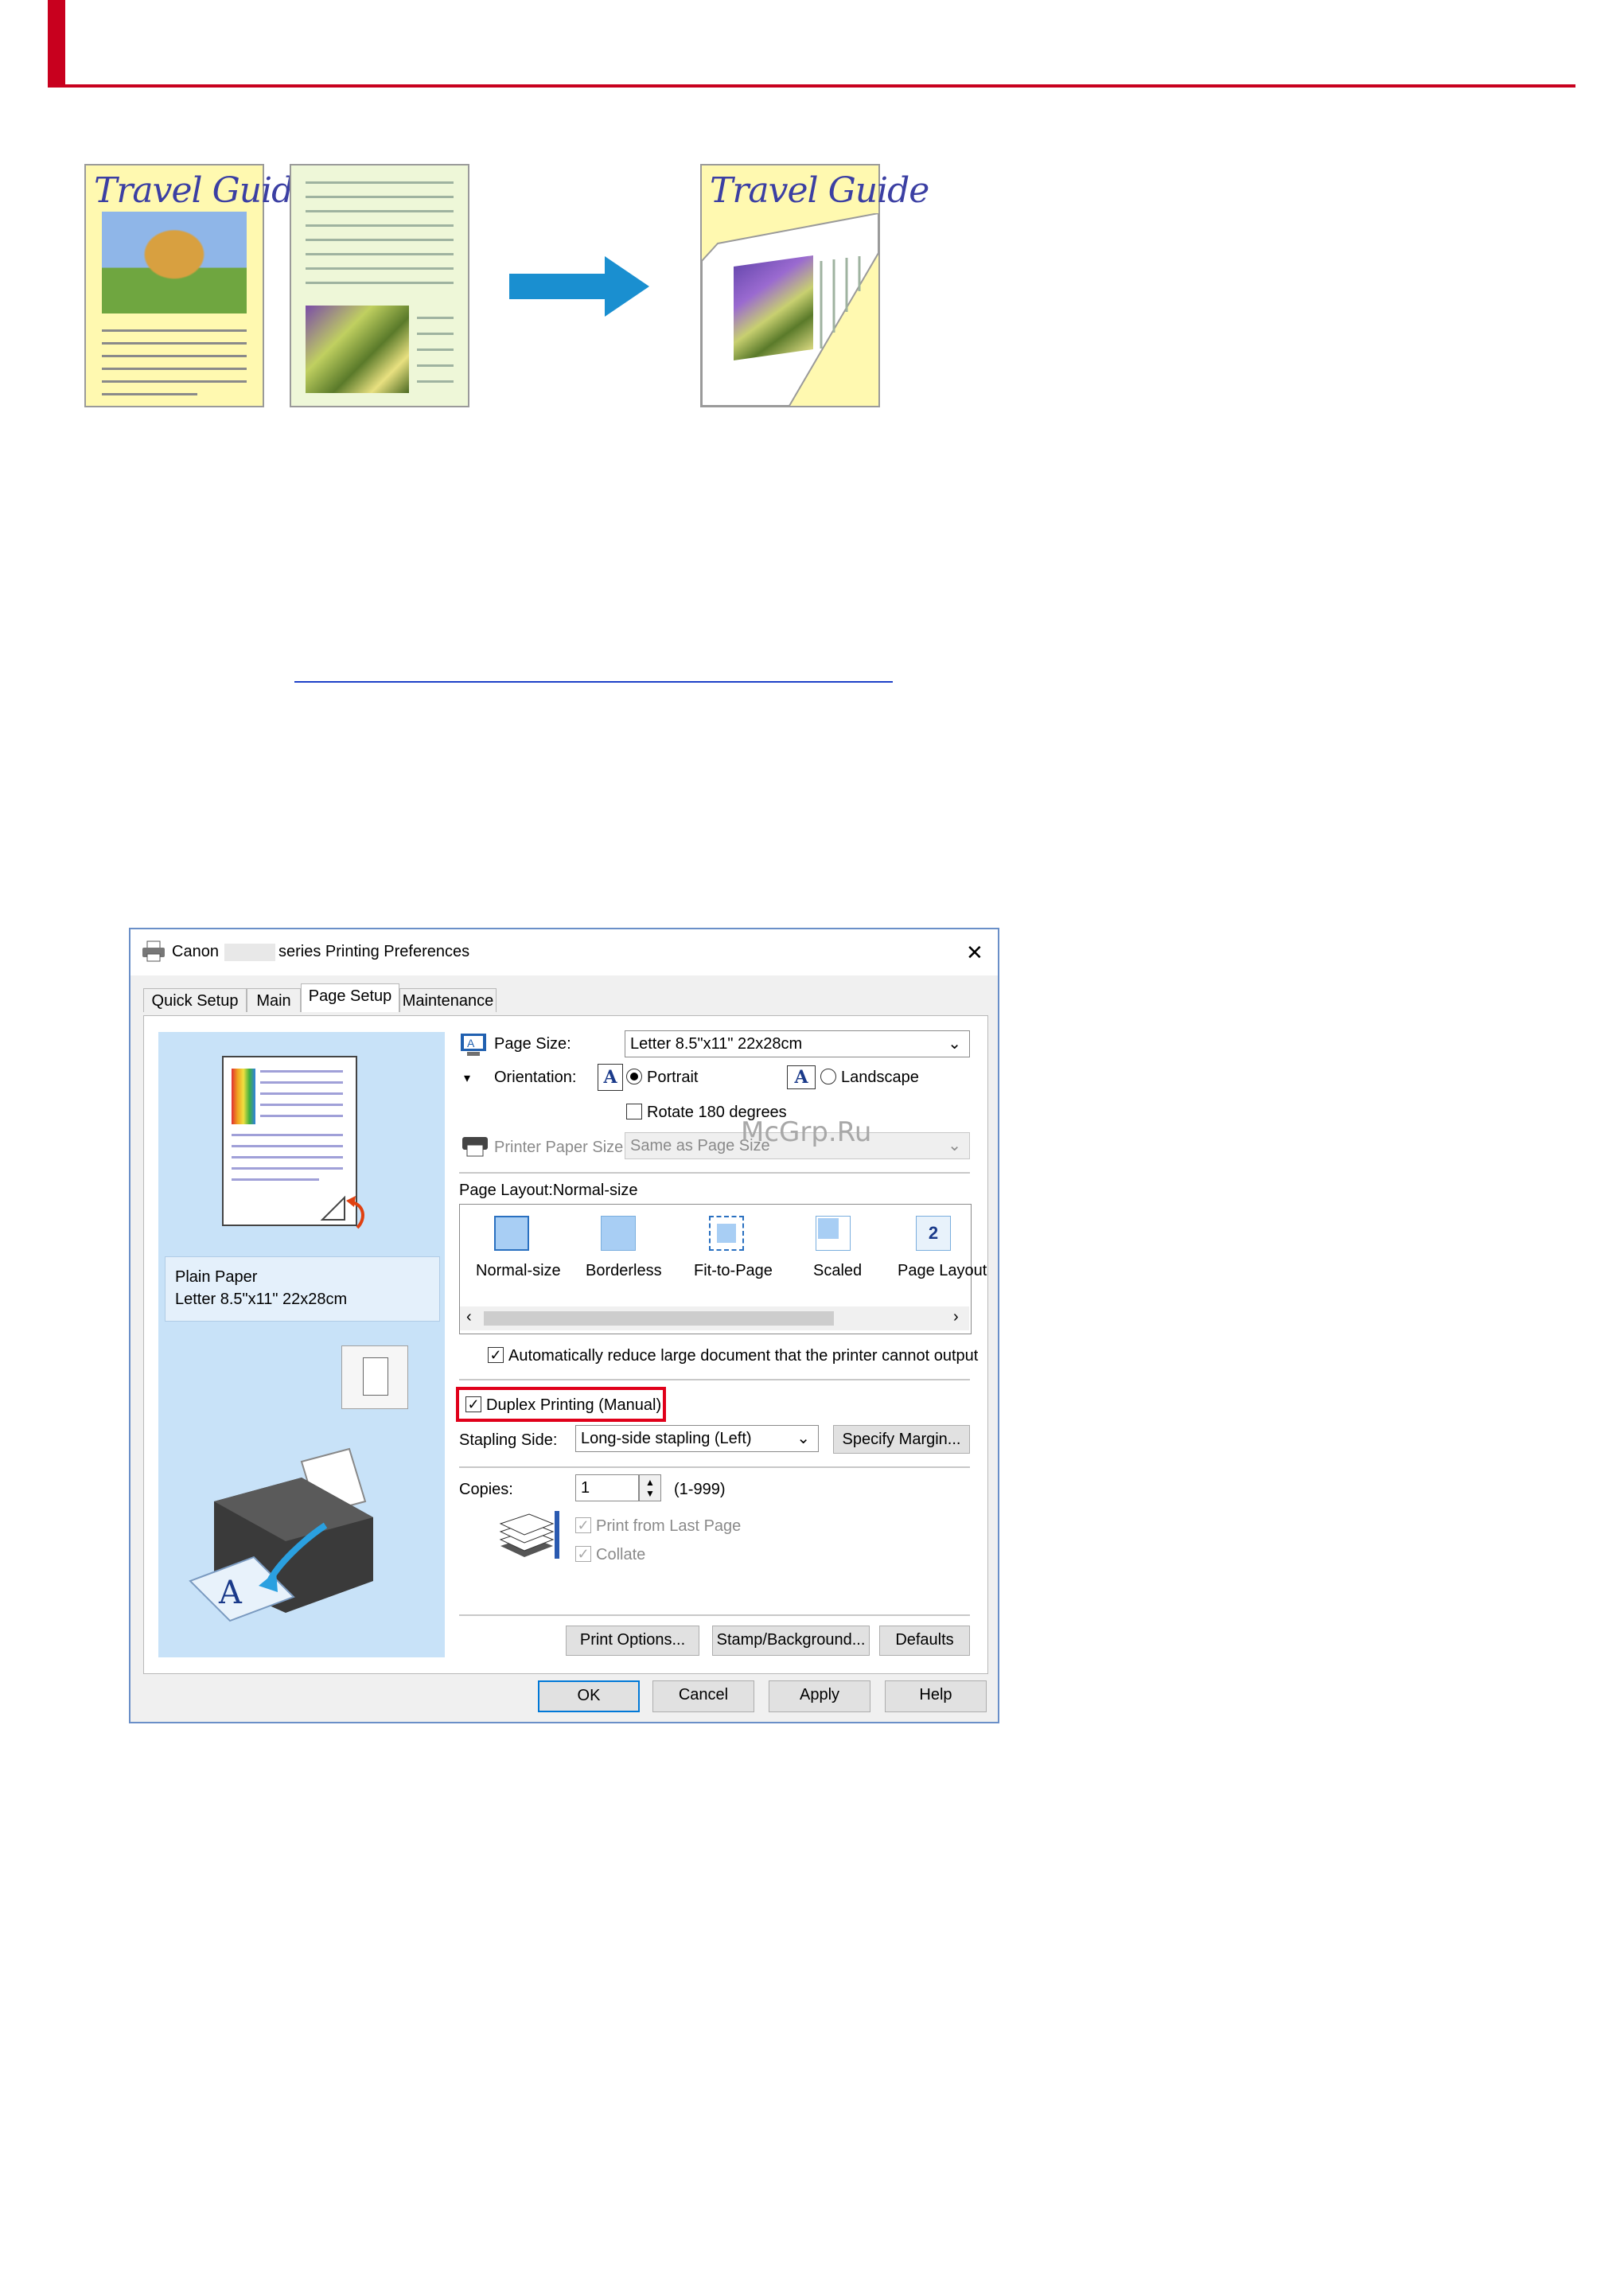  I want to click on spin-down-icon: ▼, so click(650, 1493).